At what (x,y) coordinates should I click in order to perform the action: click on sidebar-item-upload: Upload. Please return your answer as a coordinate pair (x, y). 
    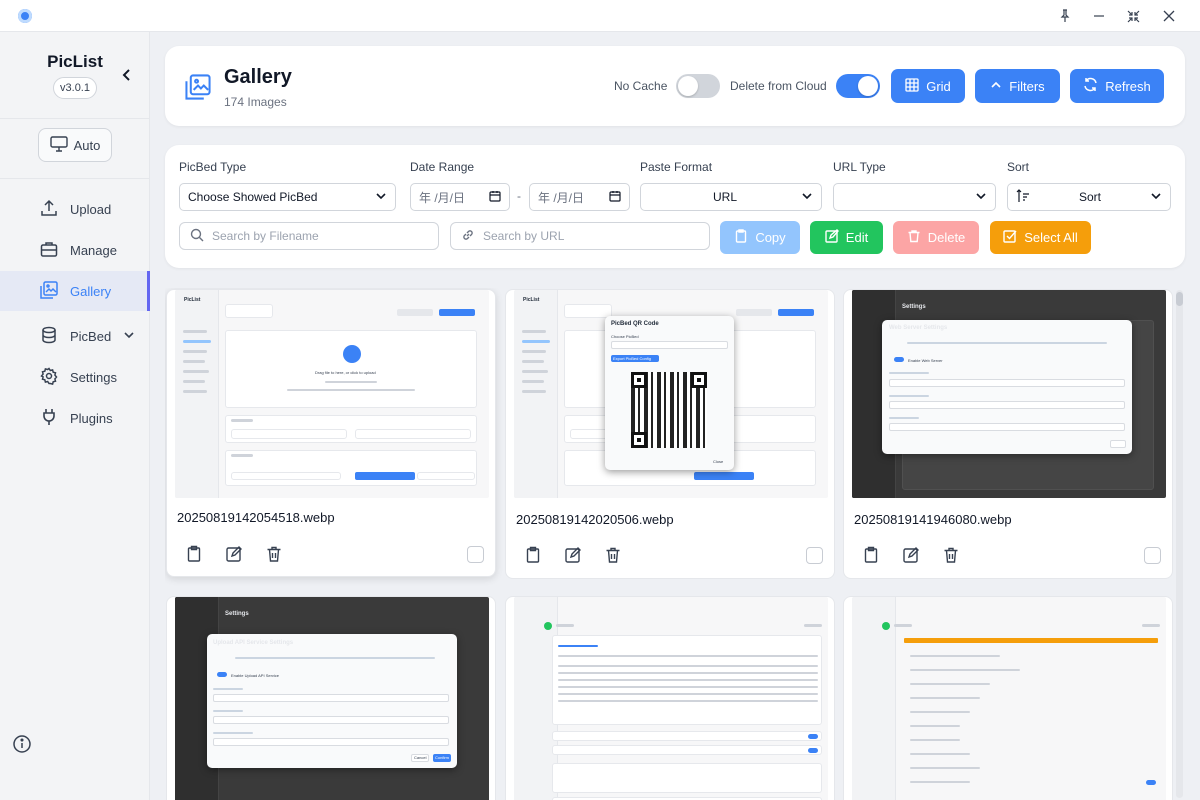
    Looking at the image, I should click on (75, 209).